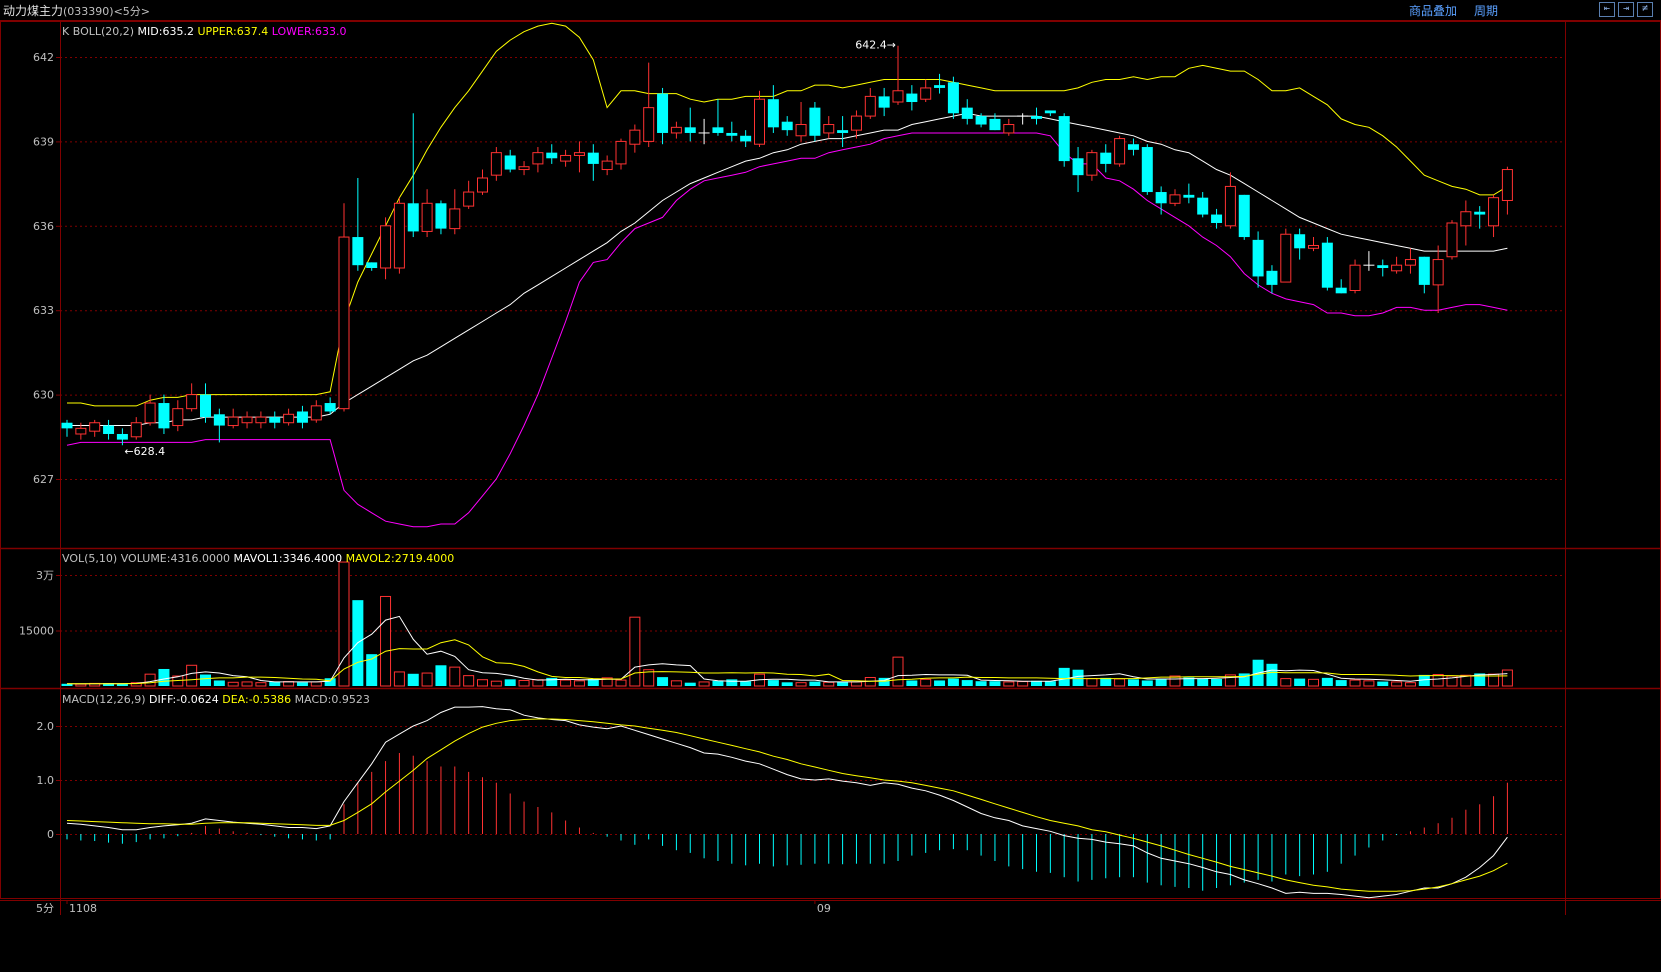 The image size is (1661, 972). Describe the element at coordinates (88, 11) in the screenshot. I see `instrument-code: (033390)` at that location.